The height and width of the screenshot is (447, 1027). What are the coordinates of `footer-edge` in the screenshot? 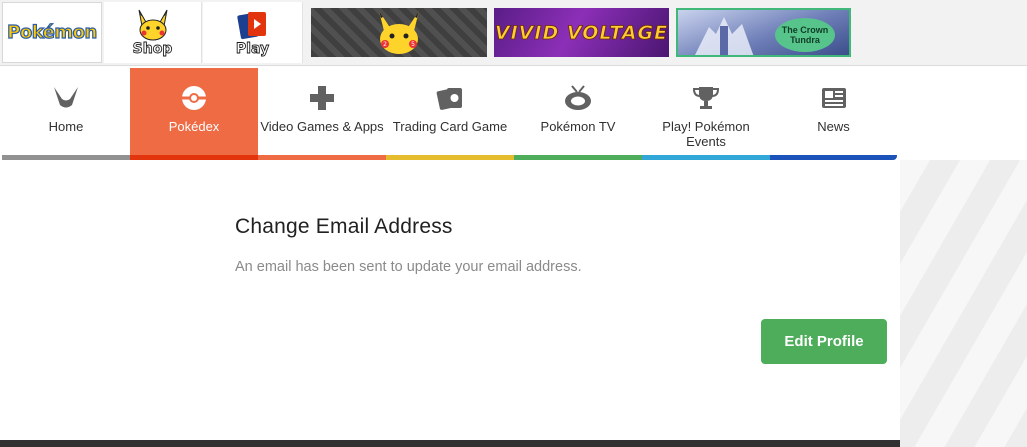 It's located at (450, 443).